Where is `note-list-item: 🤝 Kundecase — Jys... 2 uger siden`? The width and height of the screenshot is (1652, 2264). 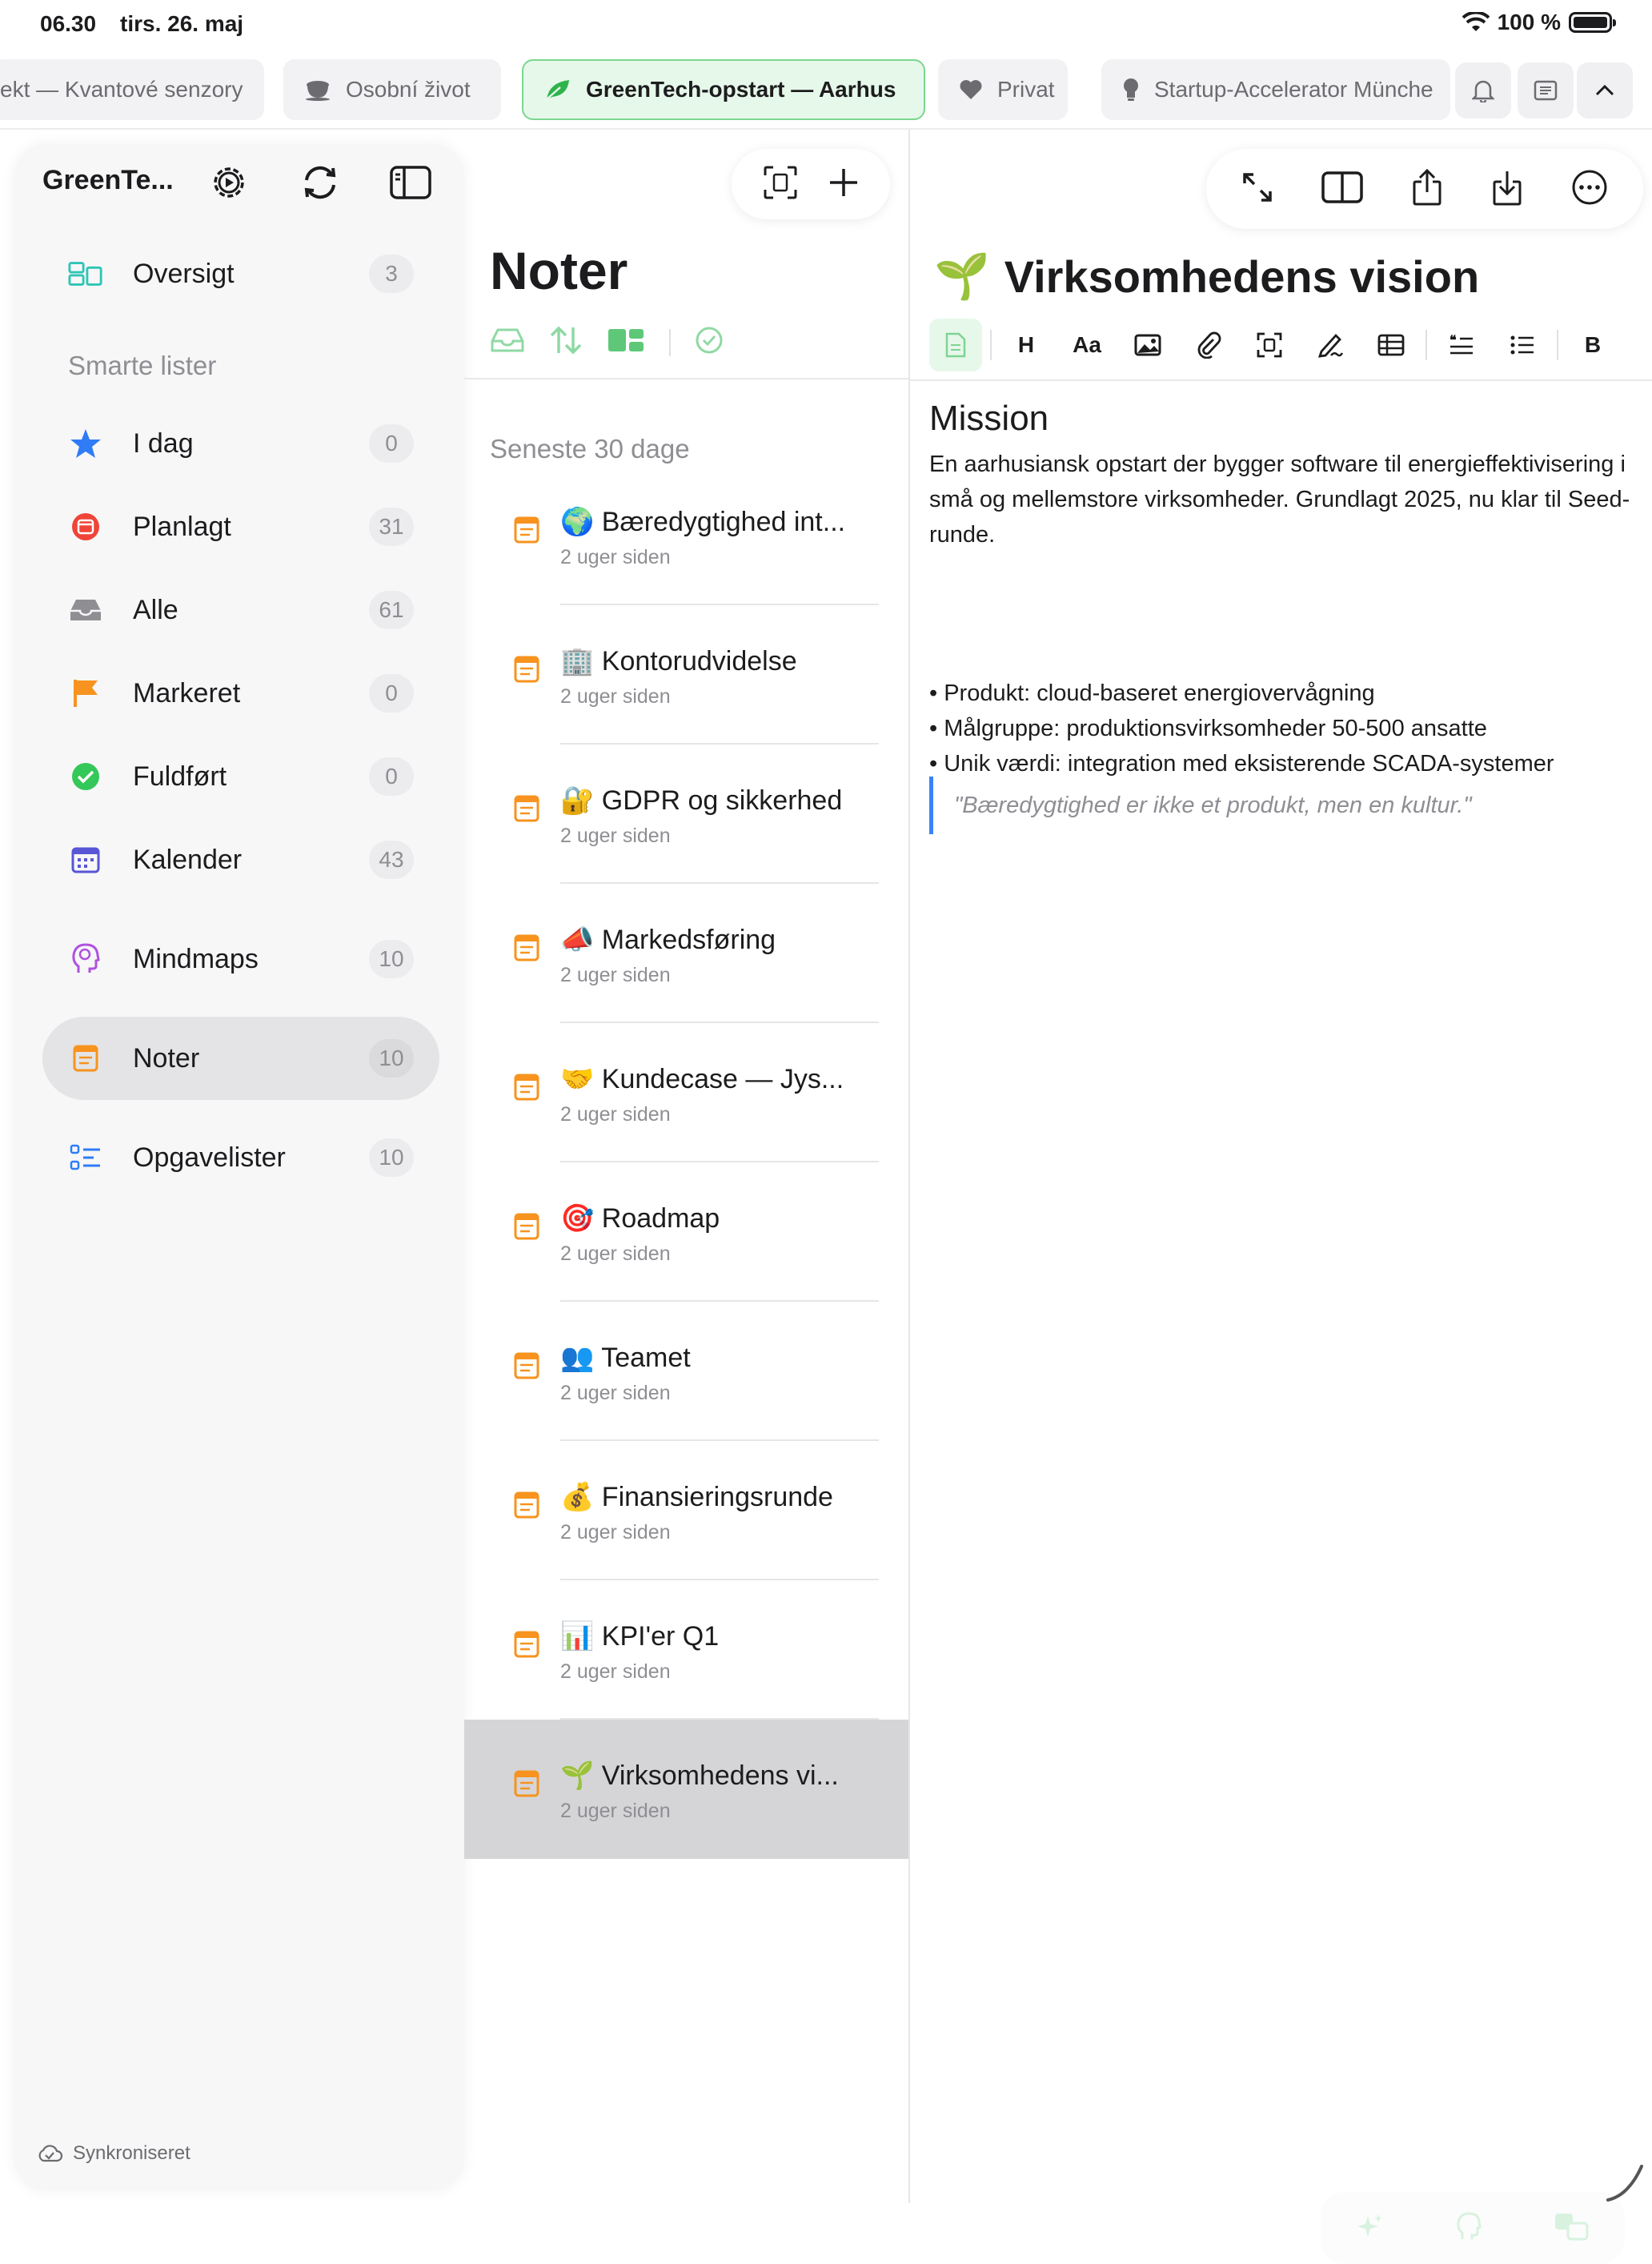 note-list-item: 🤝 Kundecase — Jys... 2 uger siden is located at coordinates (686, 1092).